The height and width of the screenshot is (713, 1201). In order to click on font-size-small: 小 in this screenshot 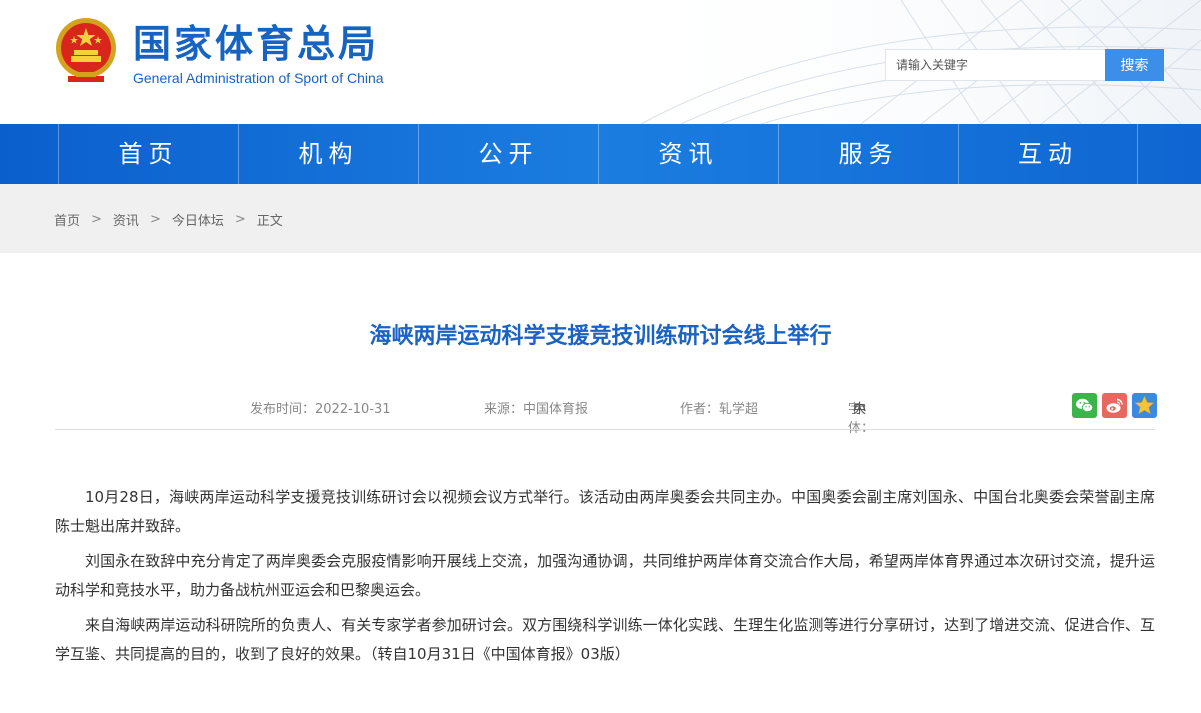, I will do `click(859, 407)`.